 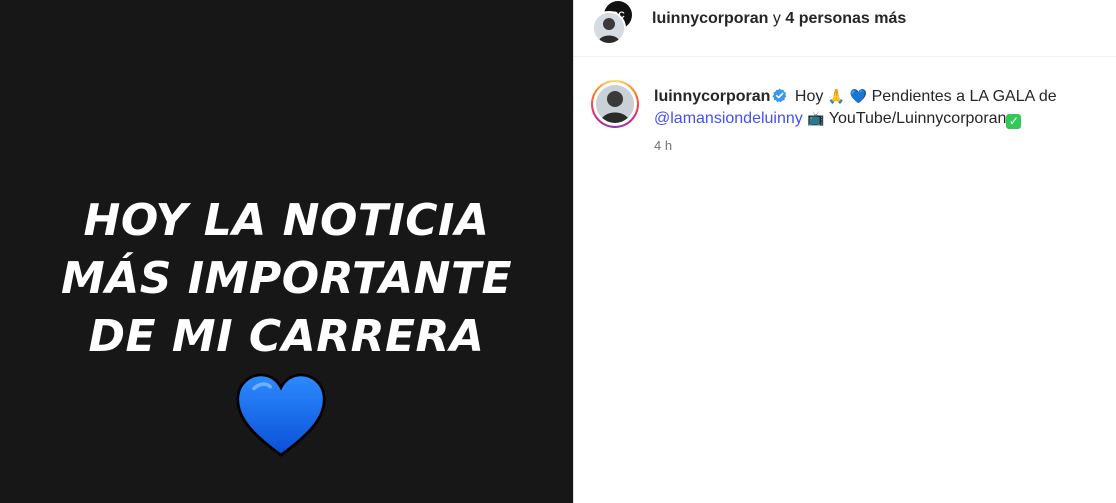 What do you see at coordinates (286, 336) in the screenshot?
I see `headline-line-3: DE MI CARRERA` at bounding box center [286, 336].